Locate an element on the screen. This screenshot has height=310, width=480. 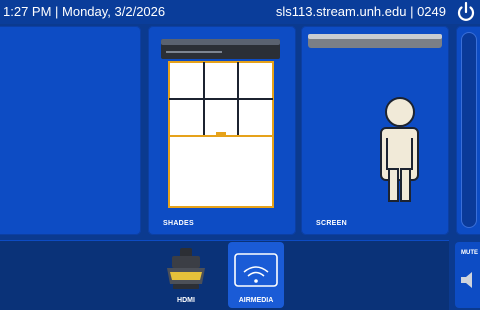
power-button is located at coordinates (466, 12).